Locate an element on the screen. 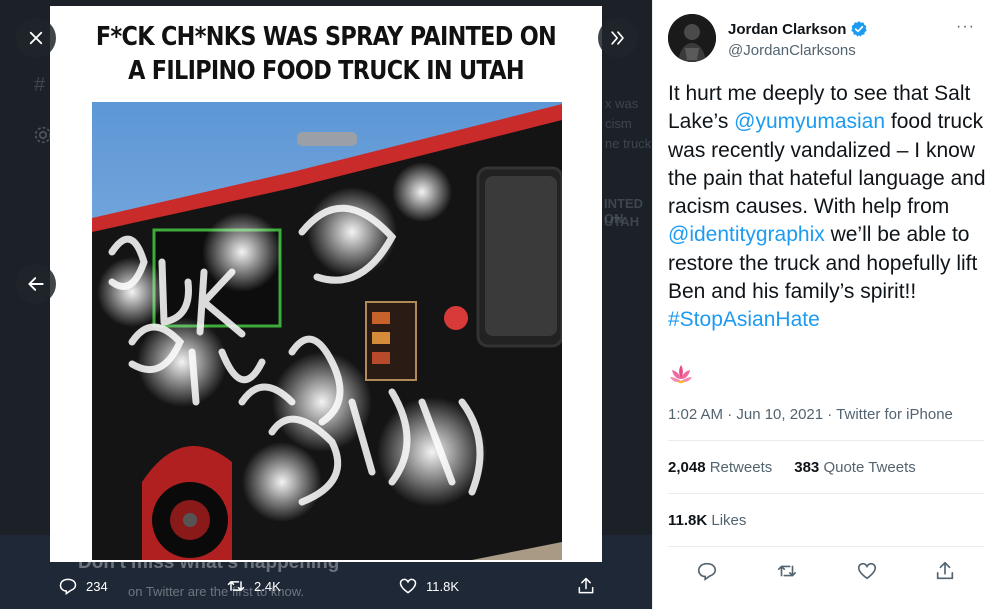  hashtag-link: #StopAsianHate is located at coordinates (744, 319).